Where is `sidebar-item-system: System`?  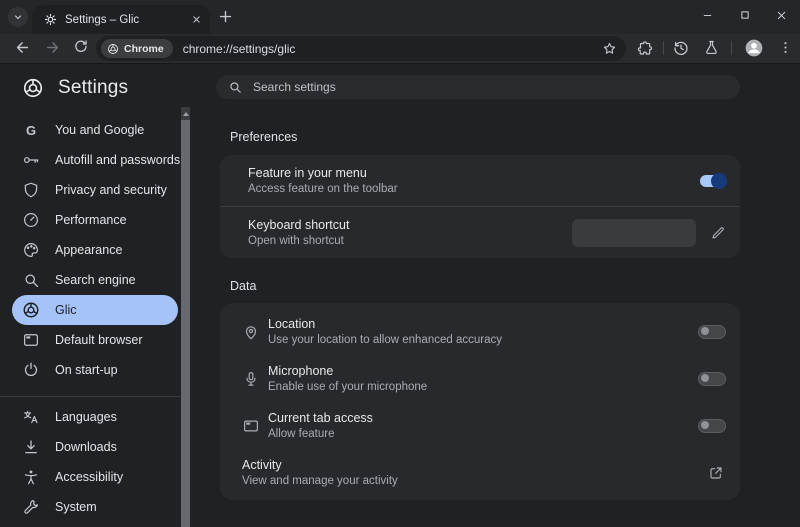 sidebar-item-system: System is located at coordinates (95, 507).